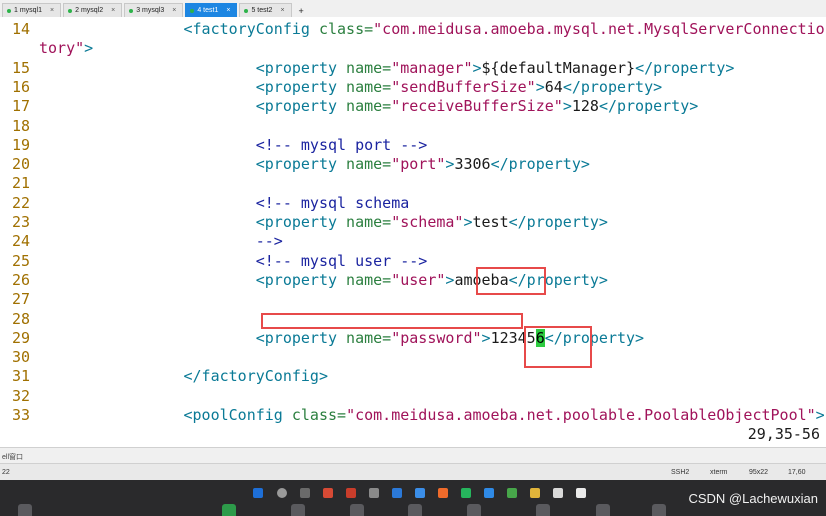  Describe the element at coordinates (32, 10) in the screenshot. I see `session-tab-1: 1 mysql1 ×` at that location.